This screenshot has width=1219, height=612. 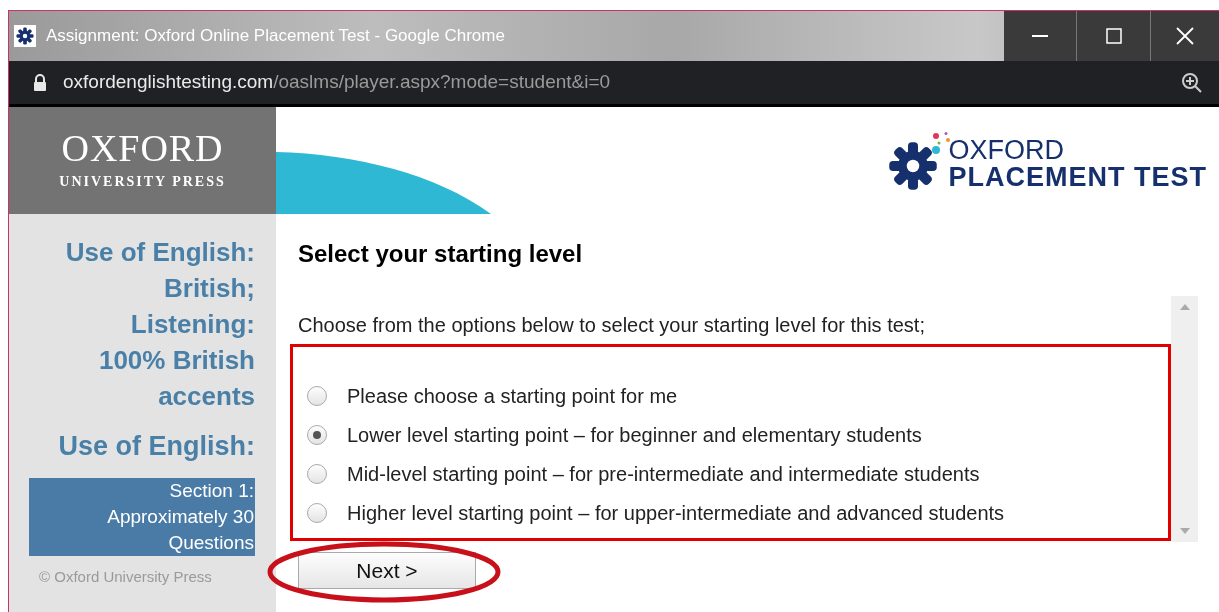 I want to click on url-text: oxfordenglishtesting.com/oaslms/player.aspx?mode=student&i=0, so click(x=337, y=82).